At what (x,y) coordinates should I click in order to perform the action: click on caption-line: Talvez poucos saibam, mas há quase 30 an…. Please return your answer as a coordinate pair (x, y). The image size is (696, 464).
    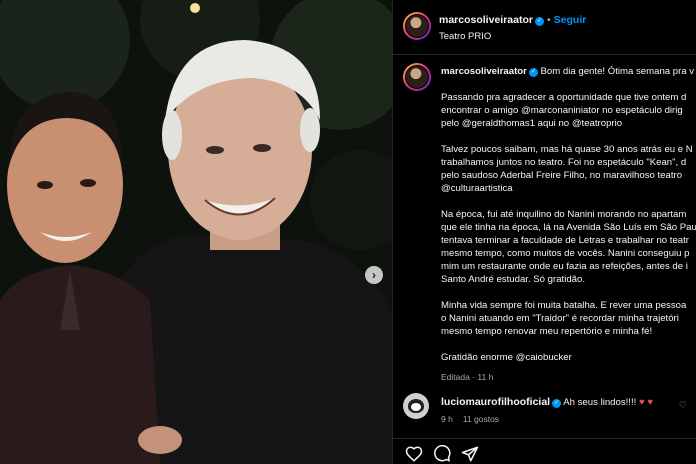
    Looking at the image, I should click on (567, 149).